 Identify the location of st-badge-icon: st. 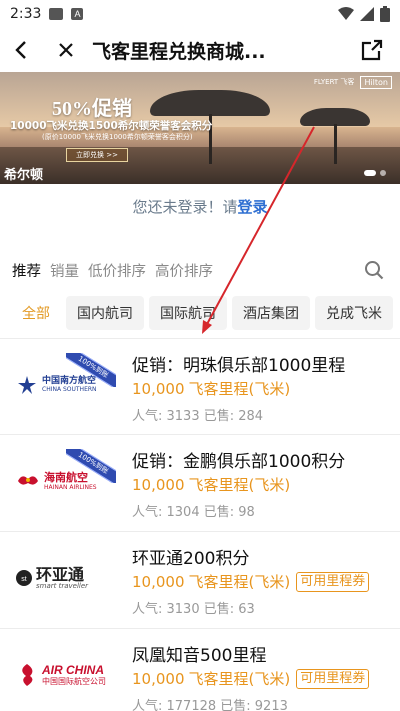
(24, 578).